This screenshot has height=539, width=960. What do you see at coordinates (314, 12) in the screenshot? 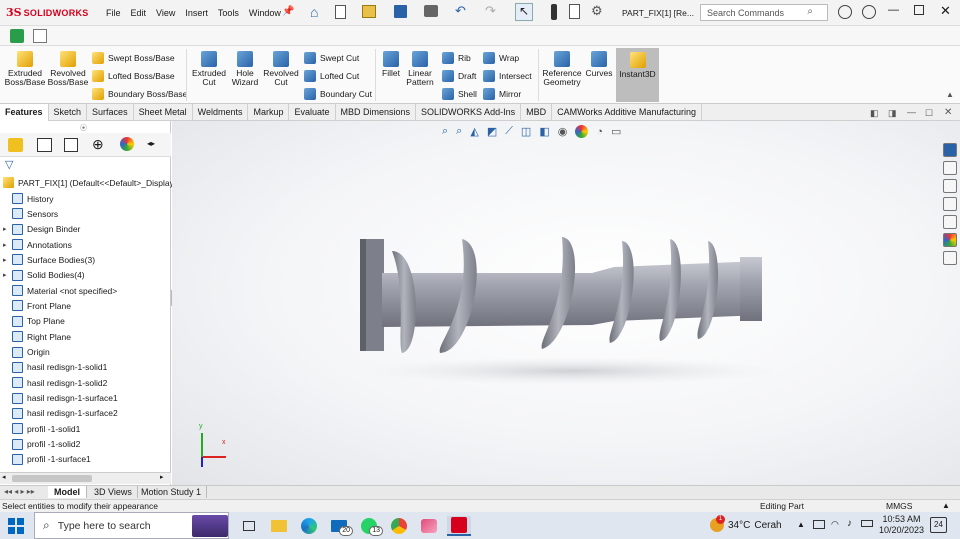
I see `home-icon: ⌂` at bounding box center [314, 12].